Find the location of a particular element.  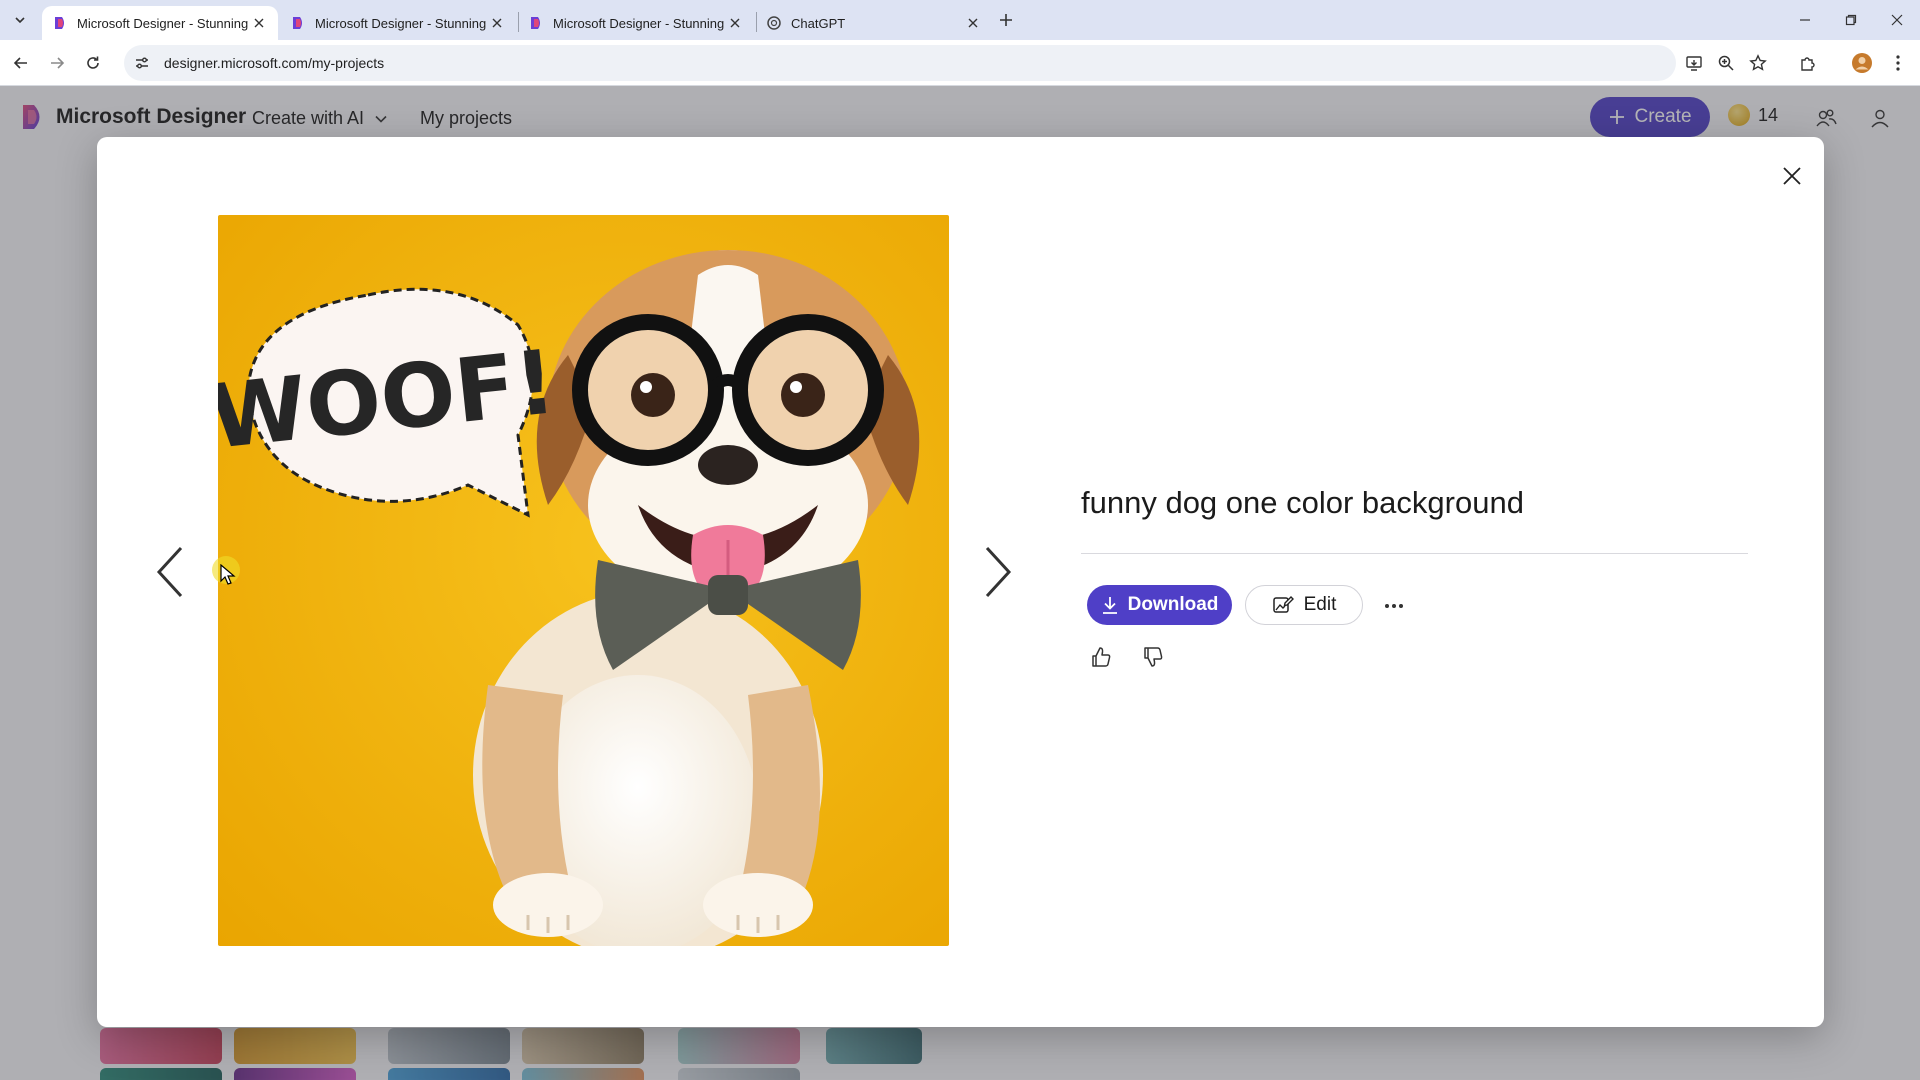

next-image-arrow-icon is located at coordinates (998, 572).